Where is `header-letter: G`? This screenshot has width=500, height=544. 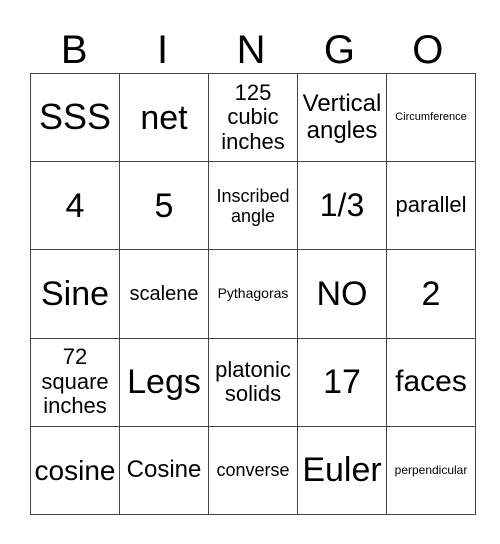
header-letter: G is located at coordinates (339, 50).